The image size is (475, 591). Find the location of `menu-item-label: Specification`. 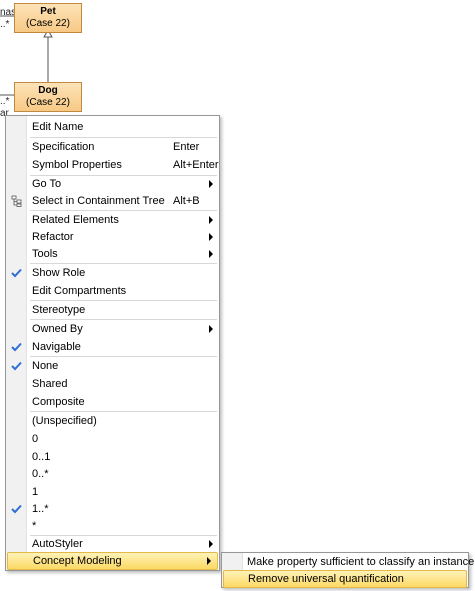

menu-item-label: Specification is located at coordinates (63, 147).